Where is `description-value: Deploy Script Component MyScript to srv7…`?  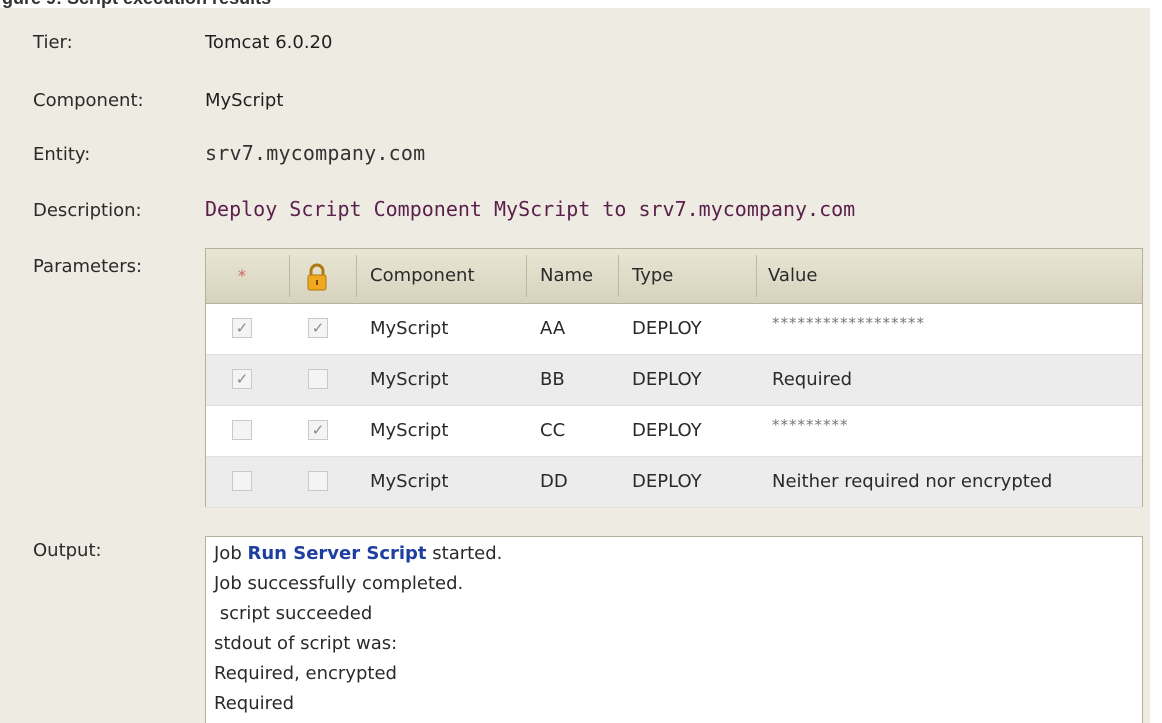 description-value: Deploy Script Component MyScript to srv7… is located at coordinates (530, 209).